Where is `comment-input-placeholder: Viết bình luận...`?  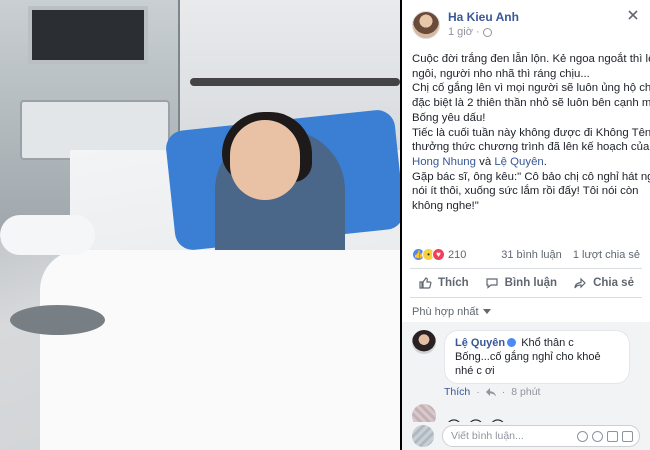 comment-input-placeholder: Viết bình luận... is located at coordinates (487, 436).